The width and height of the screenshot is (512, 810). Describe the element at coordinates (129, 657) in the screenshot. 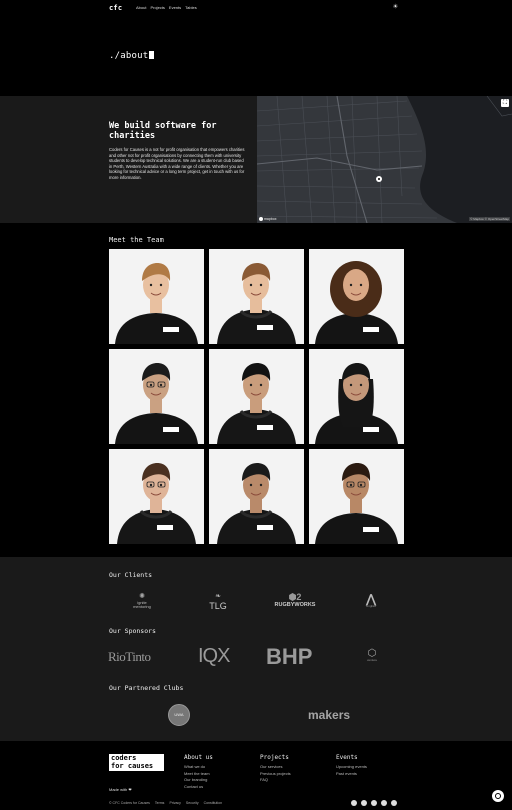

I see `sponsor-logo-riotinto: RioTinto` at that location.